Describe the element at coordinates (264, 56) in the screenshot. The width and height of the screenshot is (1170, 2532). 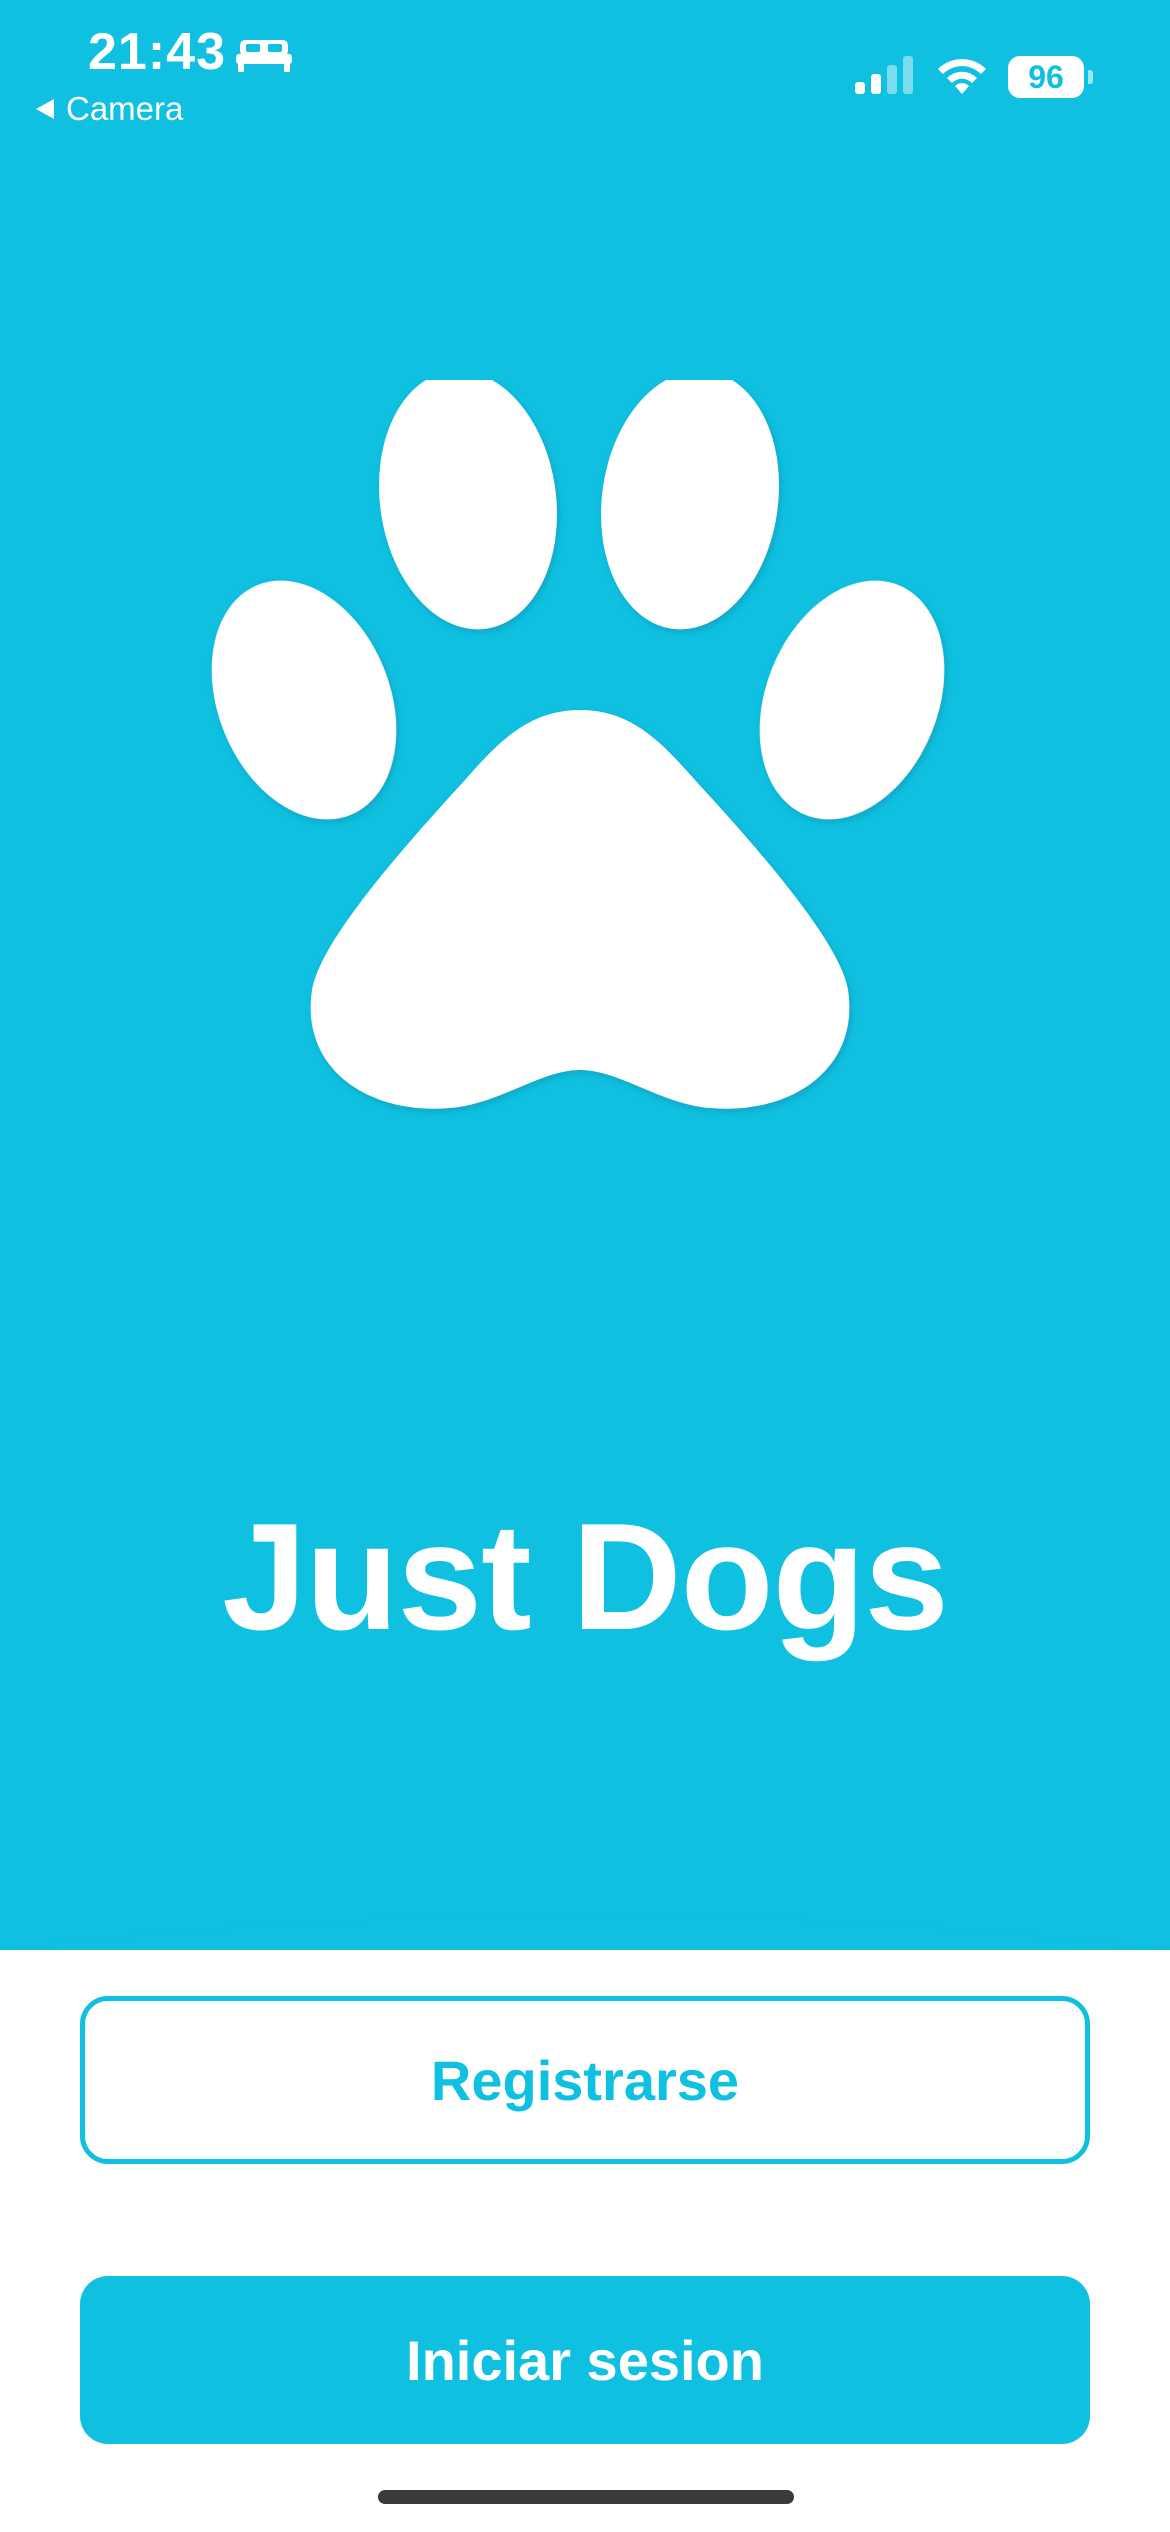
I see `bed-icon` at that location.